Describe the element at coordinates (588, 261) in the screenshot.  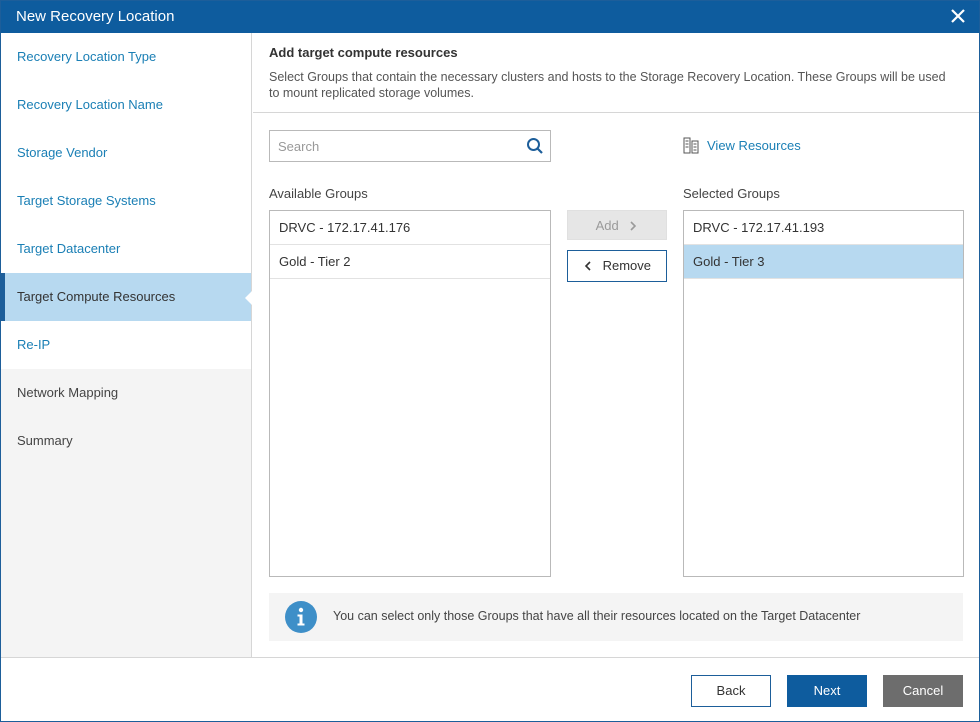
I see `chevron-left-icon` at that location.